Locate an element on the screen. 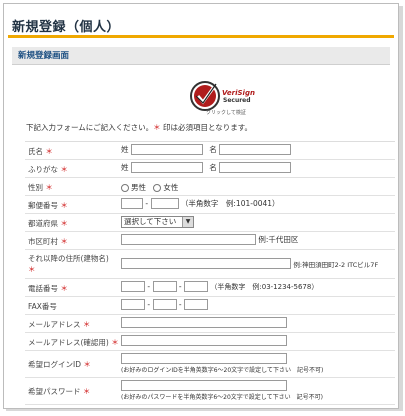 The image size is (405, 416). prefecture-selected-value: 選択して下さい is located at coordinates (150, 221).